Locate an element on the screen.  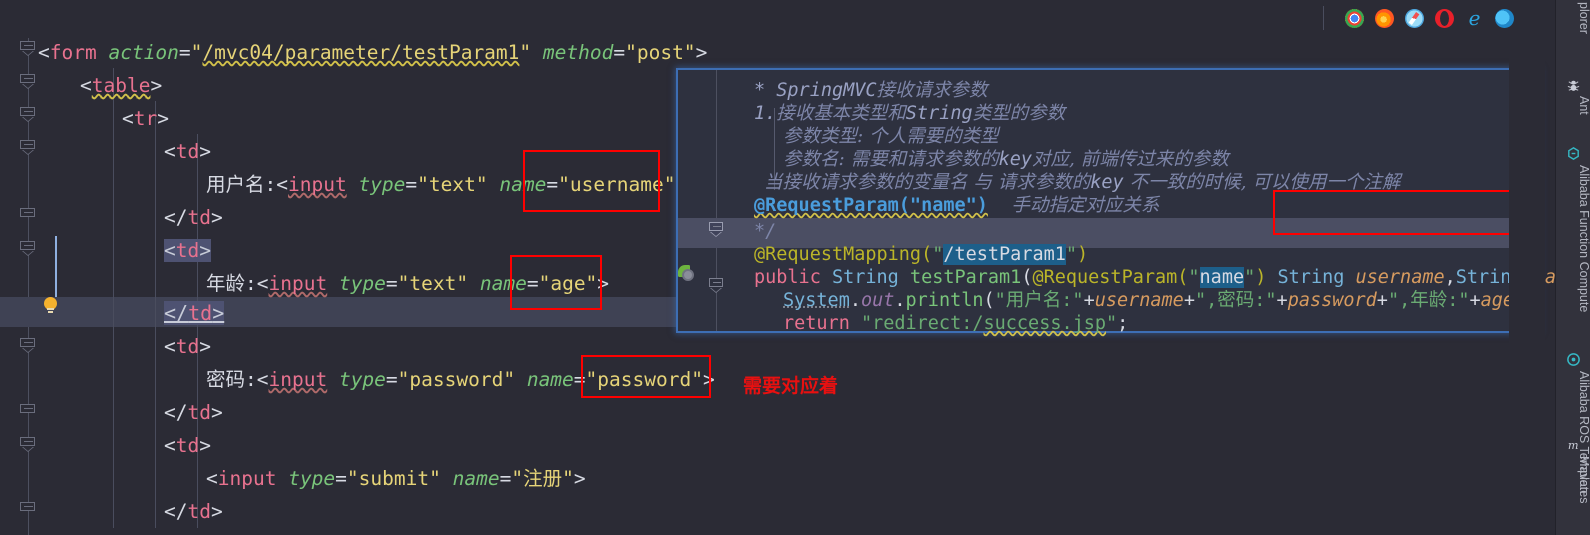
annotation-box-password is located at coordinates (646, 376).